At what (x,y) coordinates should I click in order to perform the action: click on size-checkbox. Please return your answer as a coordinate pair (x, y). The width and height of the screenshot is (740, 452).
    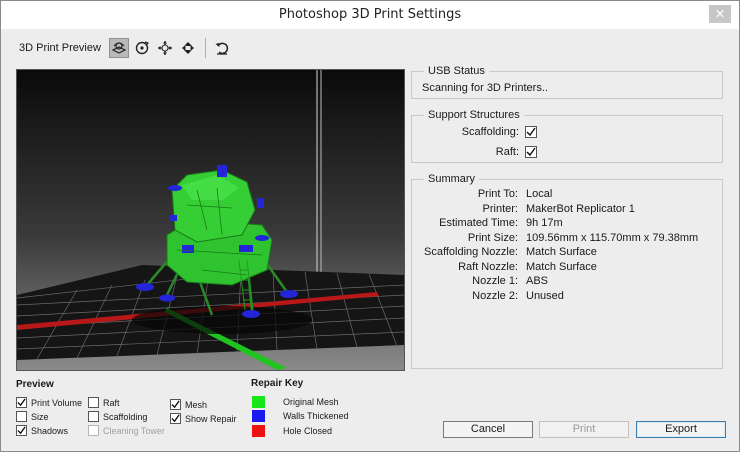
    Looking at the image, I should click on (21, 416).